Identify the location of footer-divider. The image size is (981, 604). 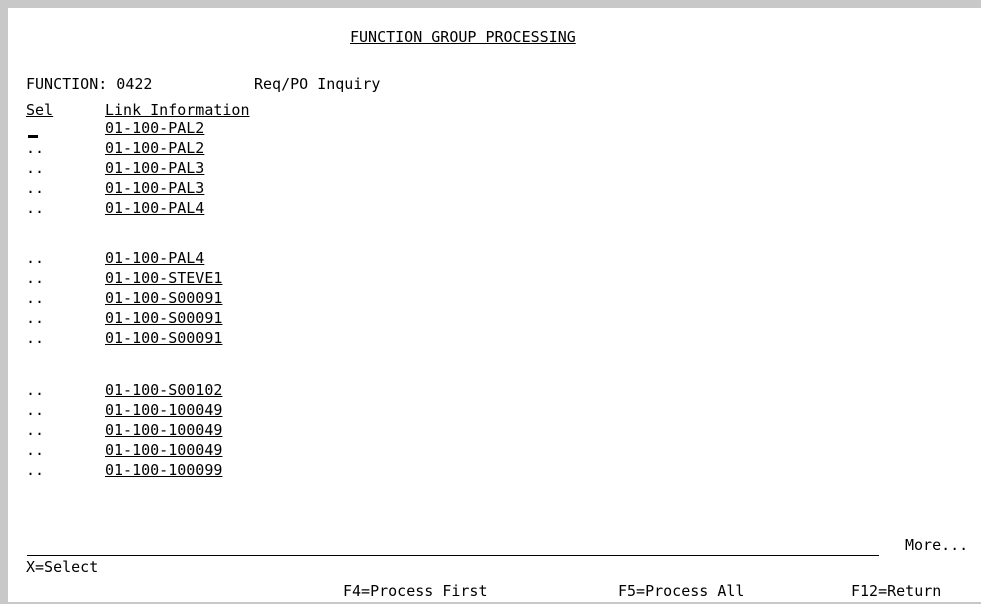
(453, 555).